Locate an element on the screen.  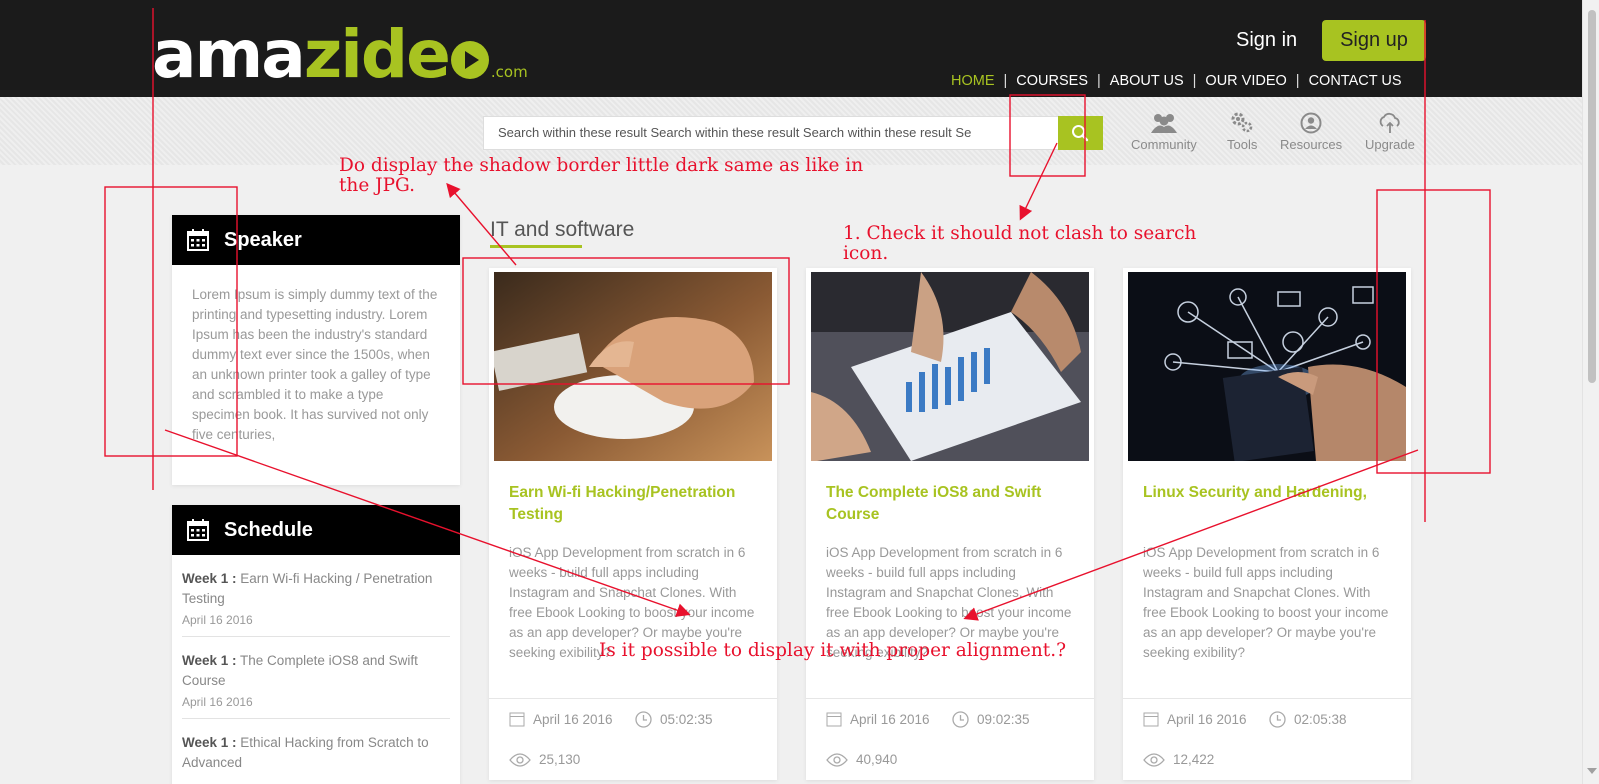
course-duration: 02:05:38 is located at coordinates (1308, 719).